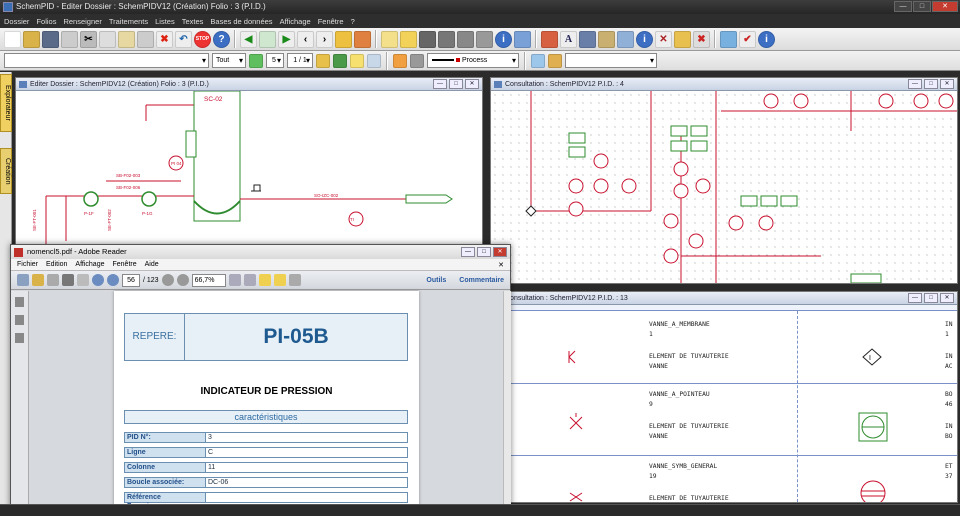 This screenshot has height=516, width=960. What do you see at coordinates (279, 280) in the screenshot?
I see `highlight-icon` at bounding box center [279, 280].